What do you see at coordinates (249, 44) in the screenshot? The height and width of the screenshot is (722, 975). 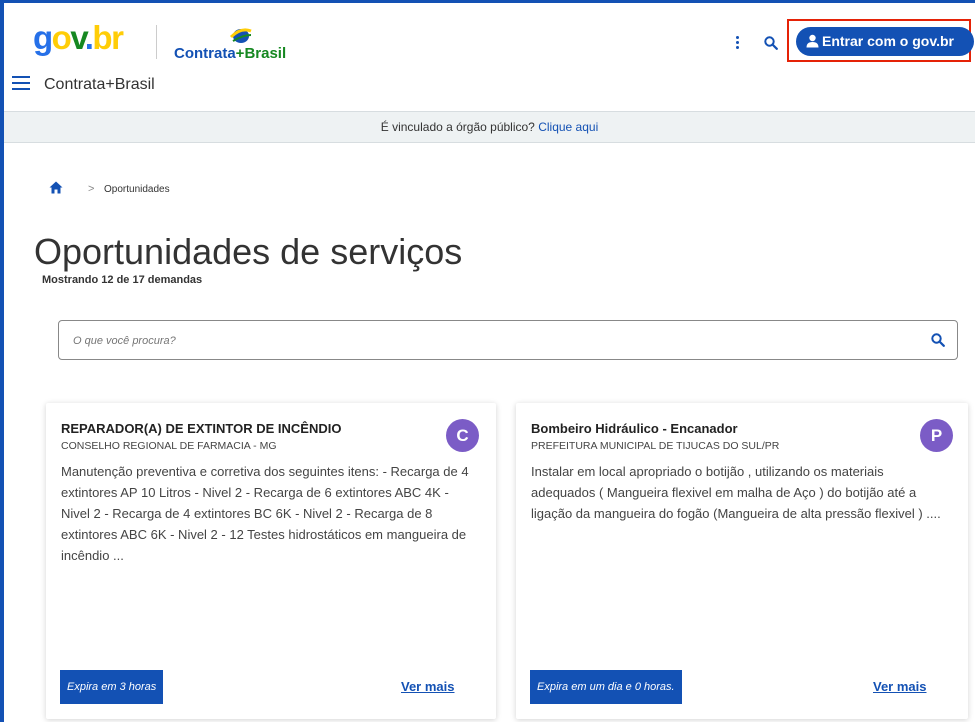 I see `contrata-brasil-logo: Contrata+Brasil` at bounding box center [249, 44].